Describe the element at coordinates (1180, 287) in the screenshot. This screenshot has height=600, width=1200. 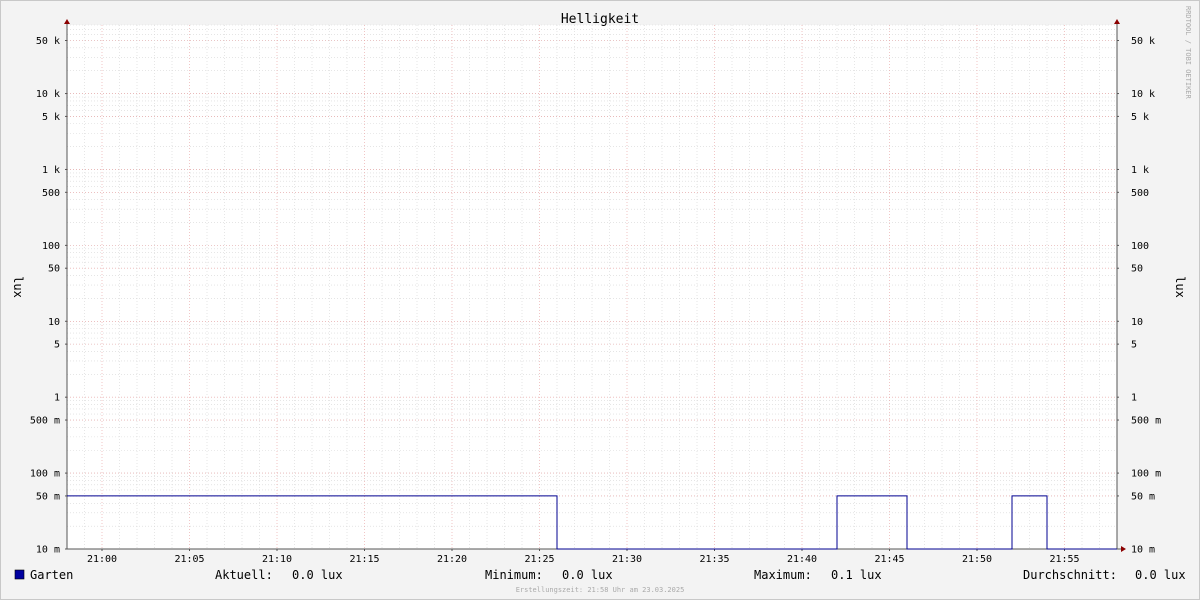
I see `y-axis-label-right: lux` at that location.